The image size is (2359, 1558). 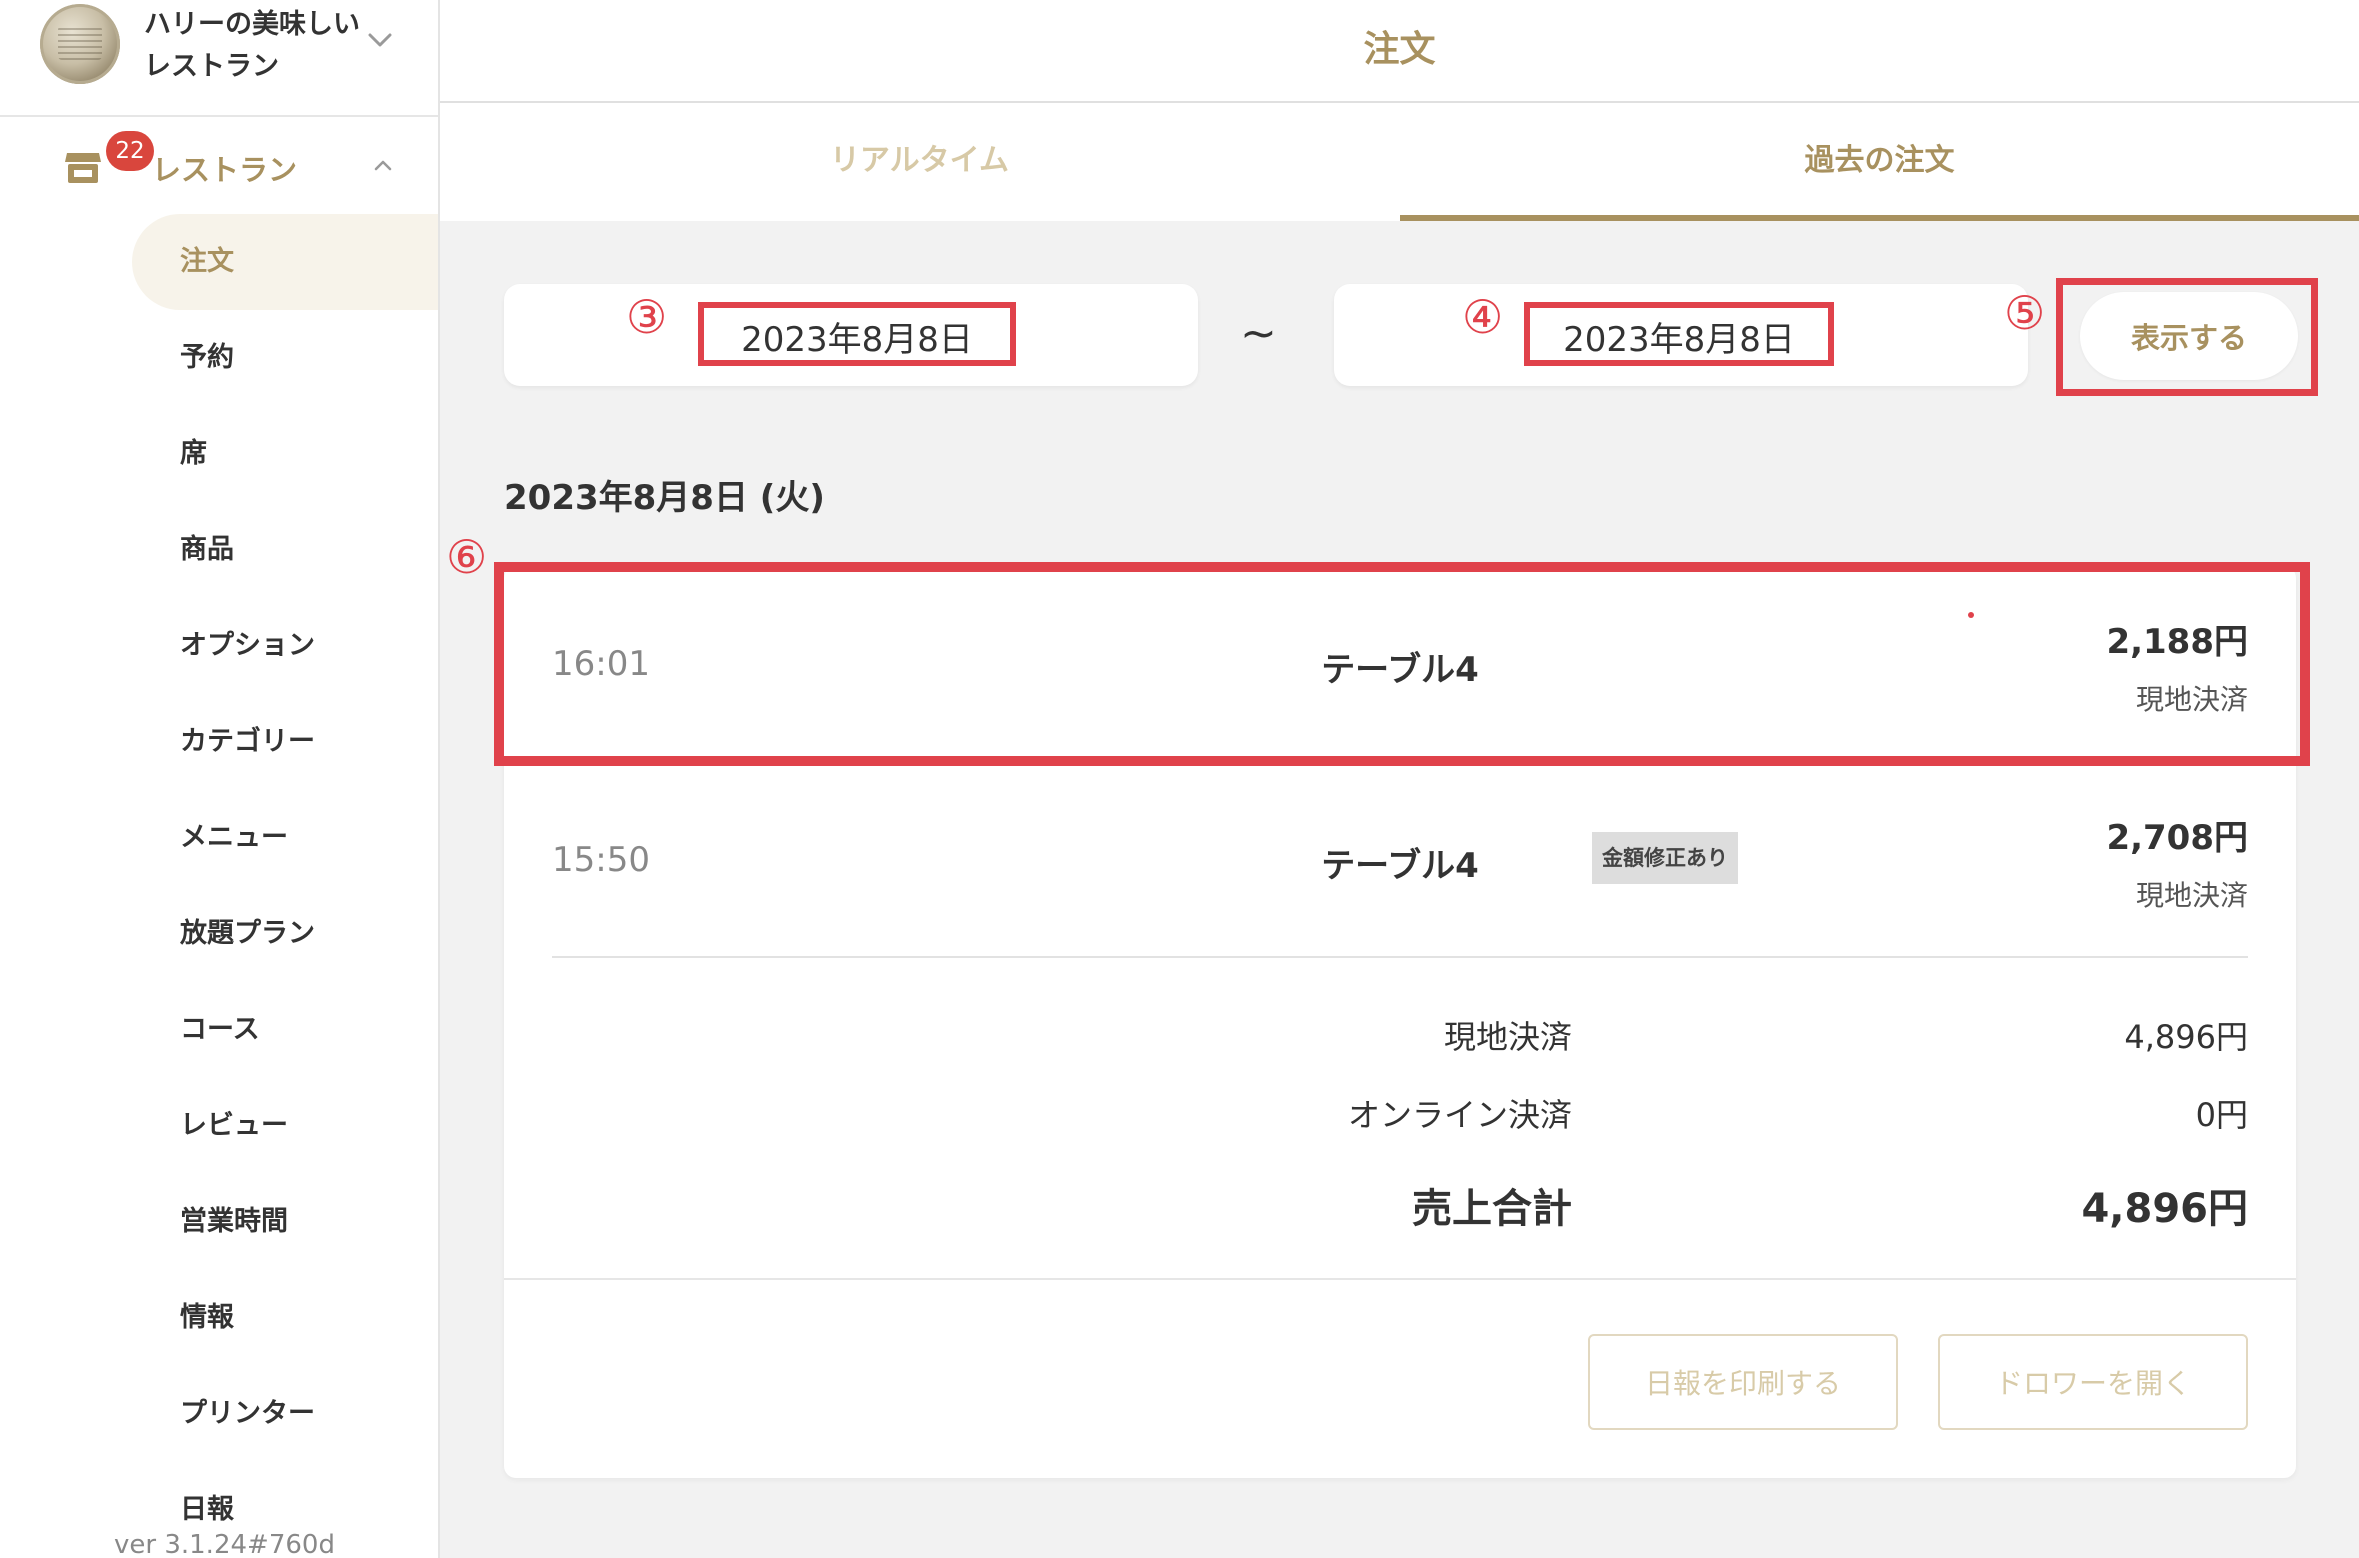 I want to click on end-date-field: 2023年8月8日, so click(x=1681, y=335).